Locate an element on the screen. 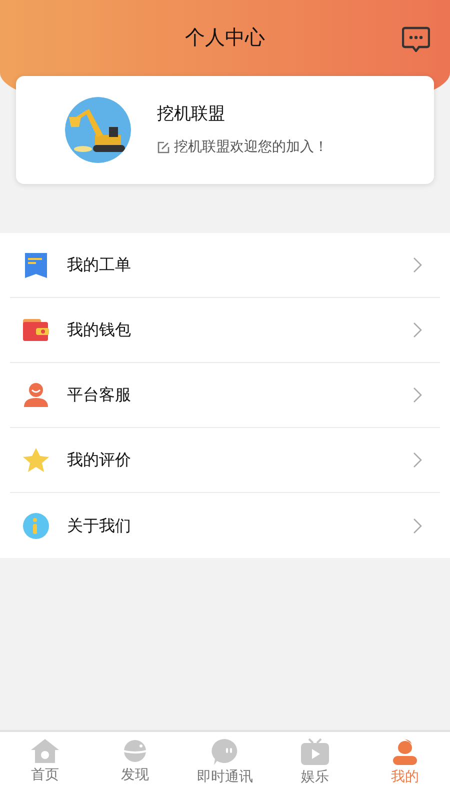 This screenshot has width=450, height=800. user-name: 挖机联盟 is located at coordinates (191, 114).